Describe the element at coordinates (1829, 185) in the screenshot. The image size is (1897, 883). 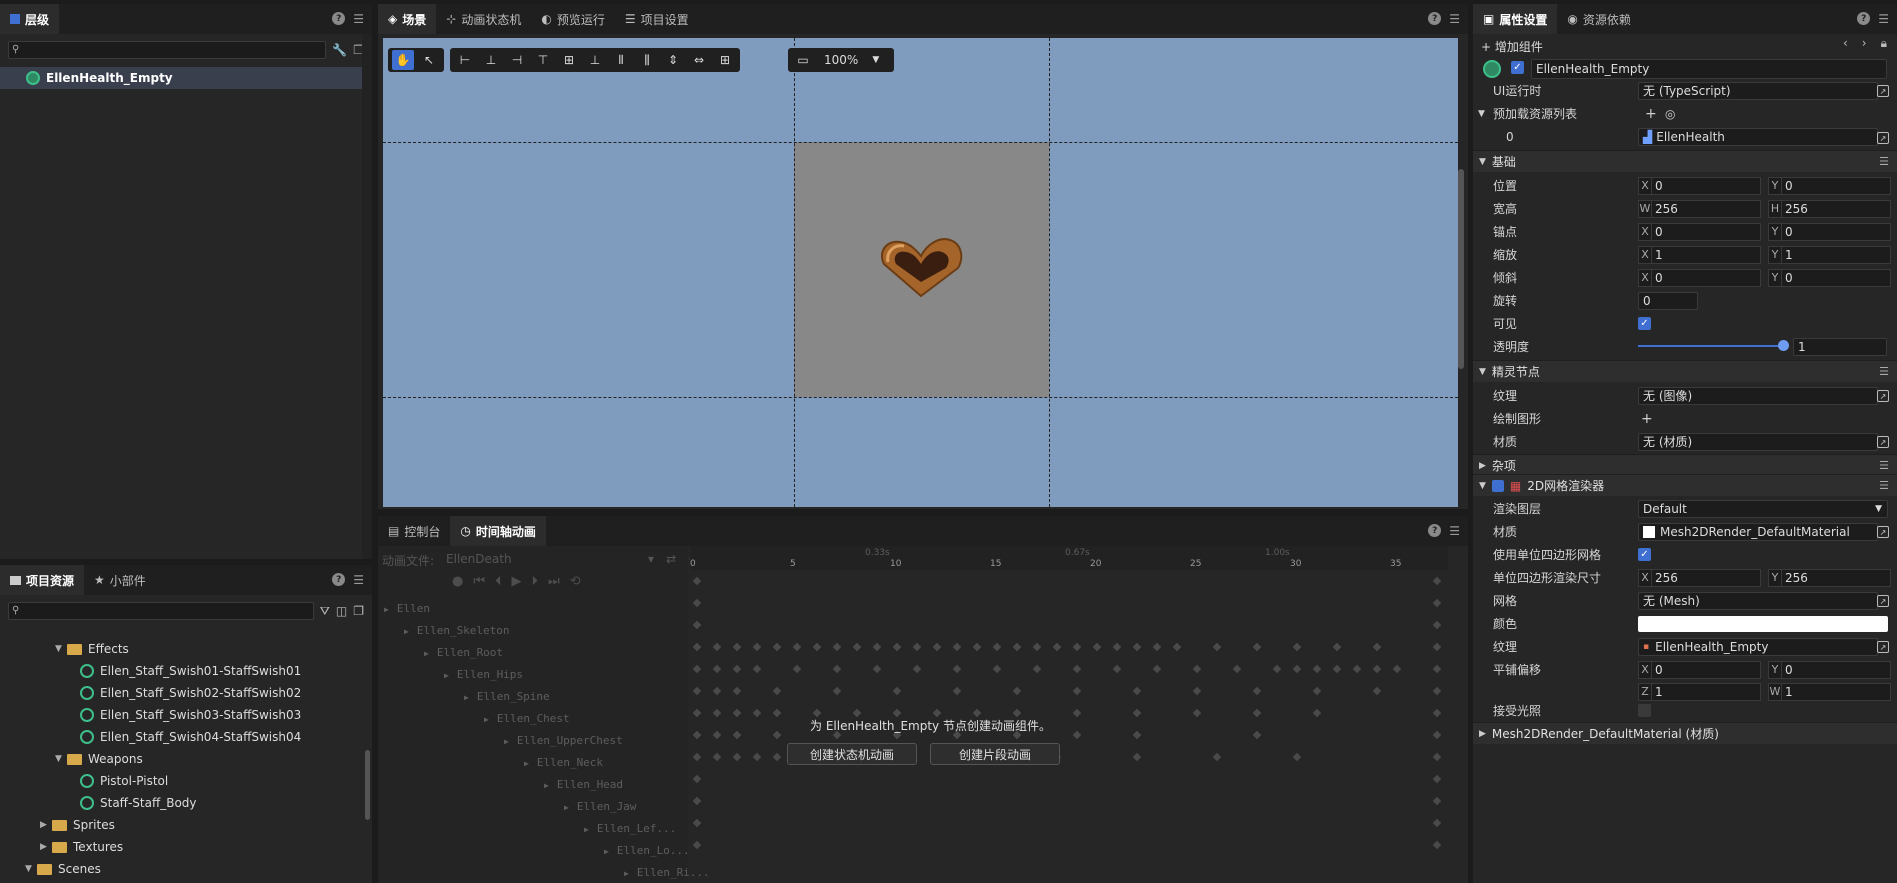
I see `pos-y-field: Y0` at that location.